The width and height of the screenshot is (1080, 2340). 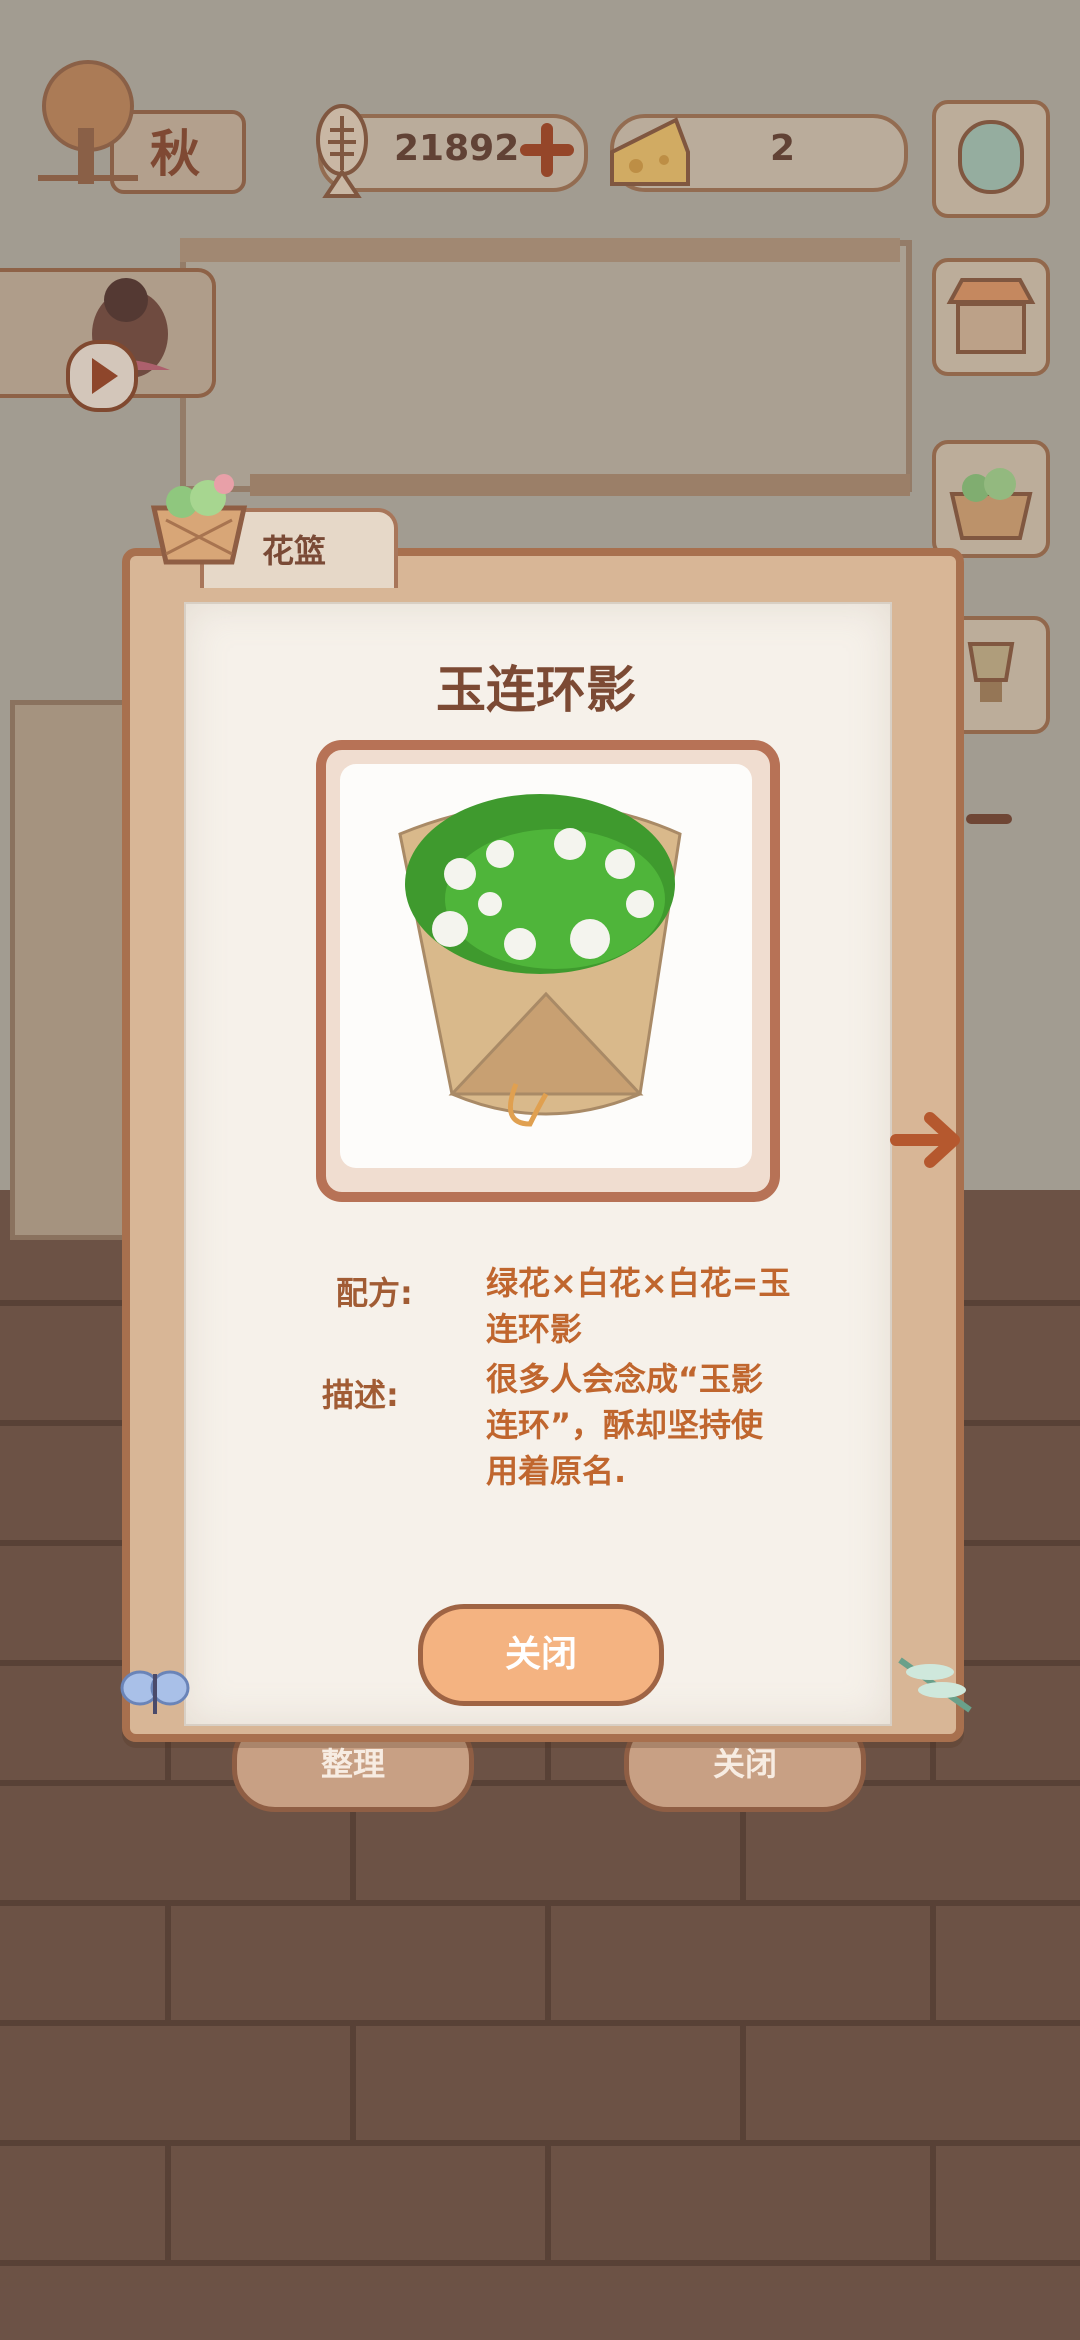 What do you see at coordinates (930, 1140) in the screenshot?
I see `next-arrow-icon` at bounding box center [930, 1140].